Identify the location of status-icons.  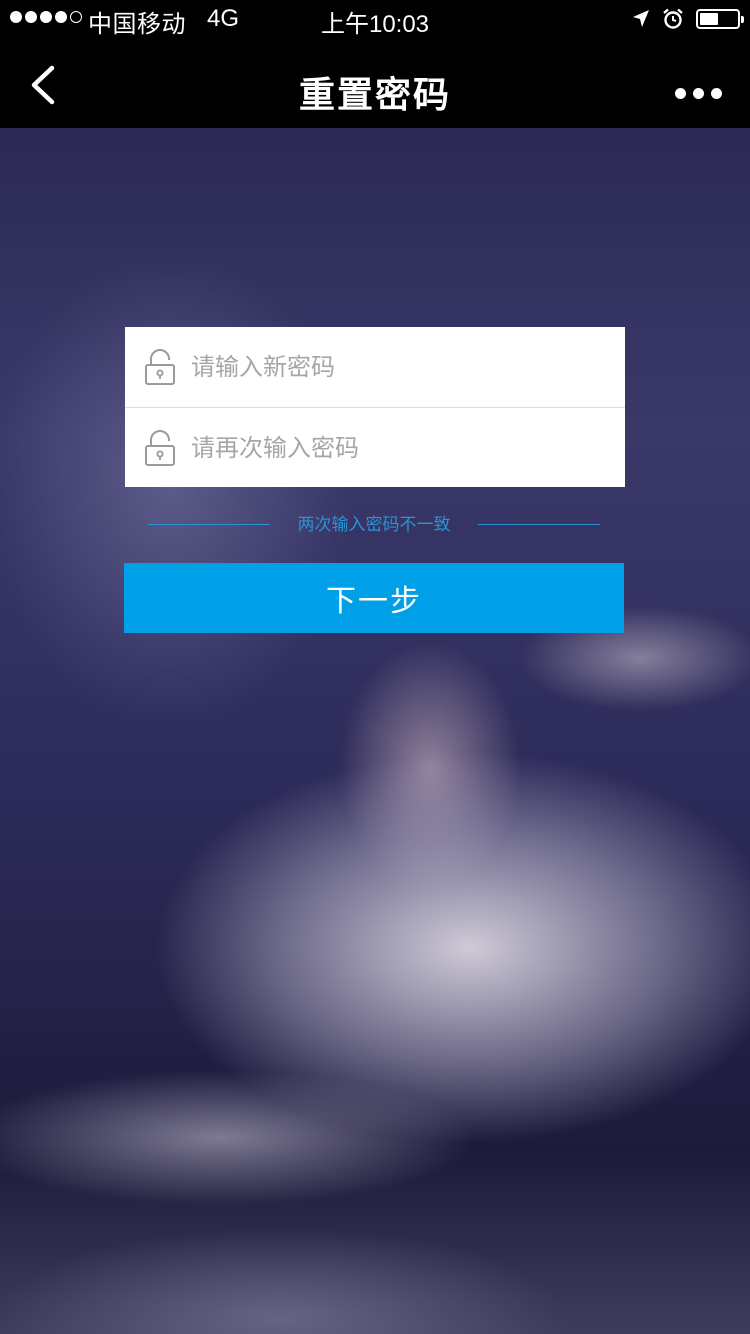
(688, 19).